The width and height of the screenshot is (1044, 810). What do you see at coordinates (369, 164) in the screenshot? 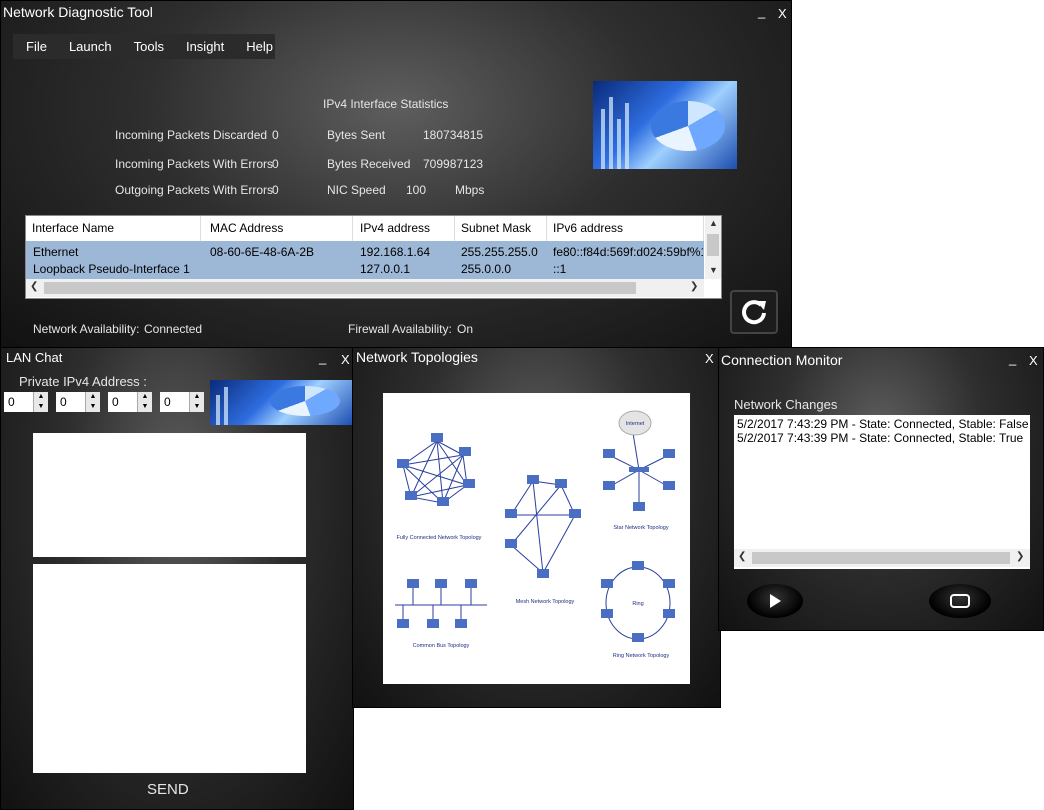
I see `bytes-received-label: Bytes Received` at bounding box center [369, 164].